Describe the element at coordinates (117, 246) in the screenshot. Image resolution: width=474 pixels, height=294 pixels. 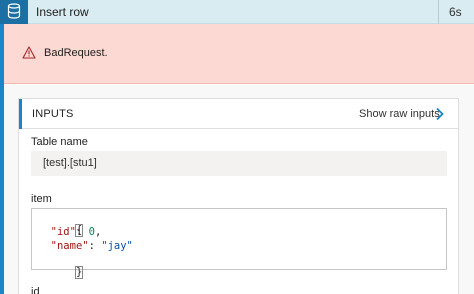
I see `code-value-name: "jay"` at that location.